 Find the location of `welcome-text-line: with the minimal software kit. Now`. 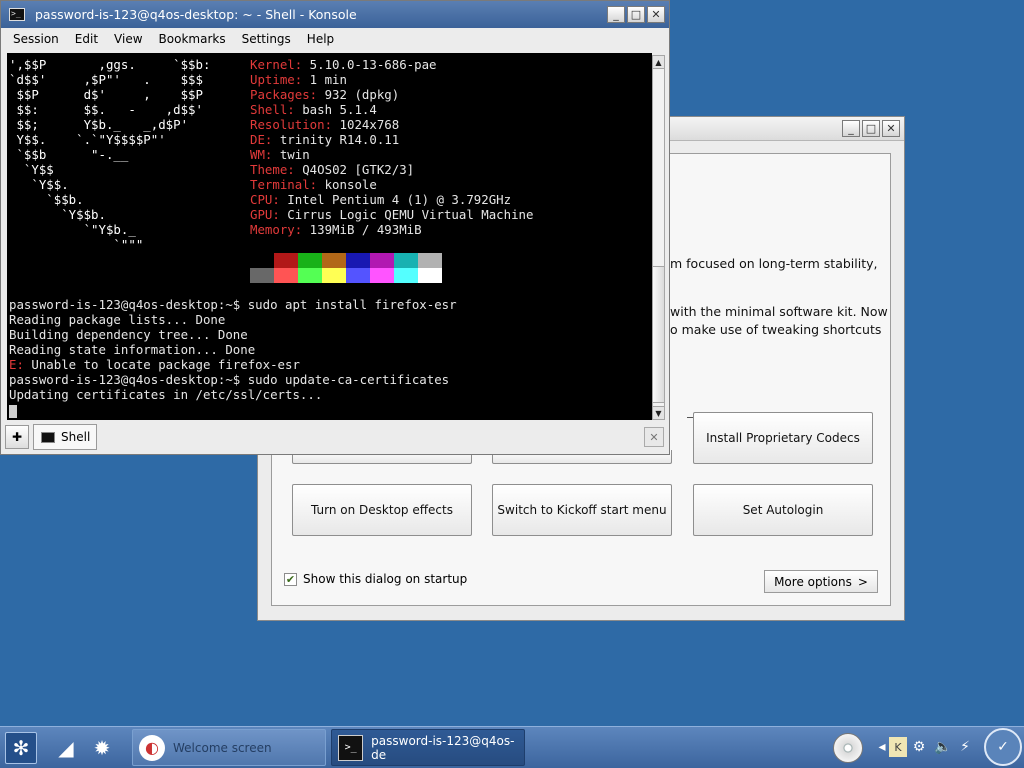

welcome-text-line: with the minimal software kit. Now is located at coordinates (779, 311).